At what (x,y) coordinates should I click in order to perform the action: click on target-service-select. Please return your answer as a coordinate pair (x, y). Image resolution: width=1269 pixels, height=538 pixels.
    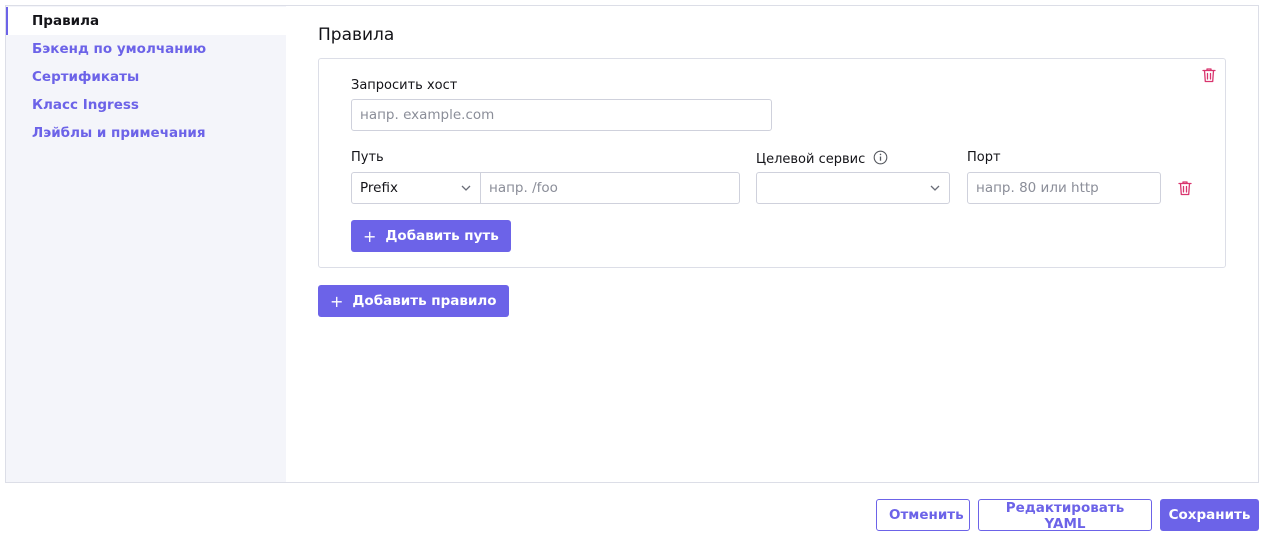
    Looking at the image, I should click on (853, 188).